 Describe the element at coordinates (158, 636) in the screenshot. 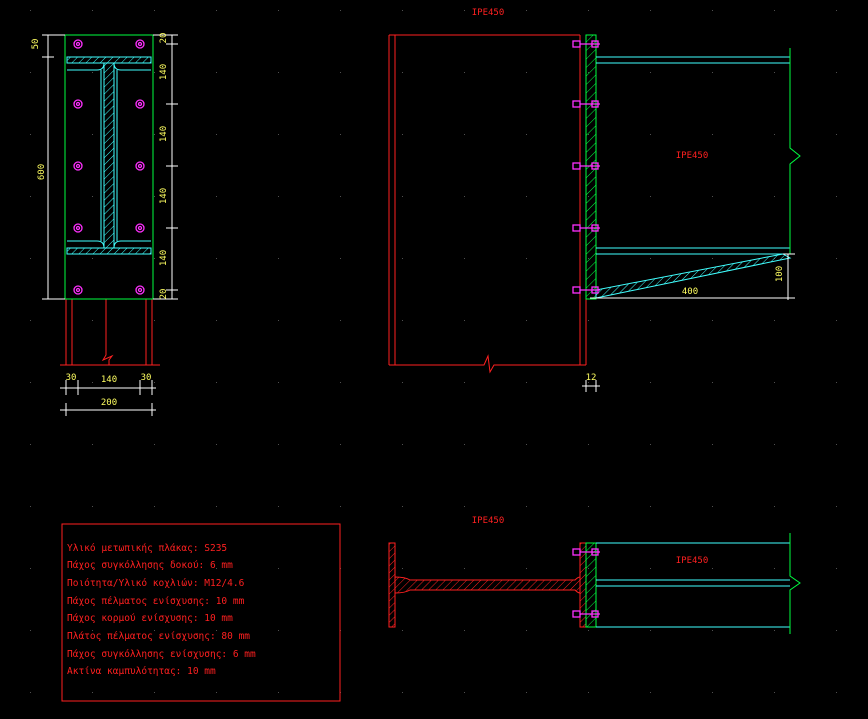

I see `note-line: Πλάτος πέλματος ενίσχυσης: 80 mm` at that location.